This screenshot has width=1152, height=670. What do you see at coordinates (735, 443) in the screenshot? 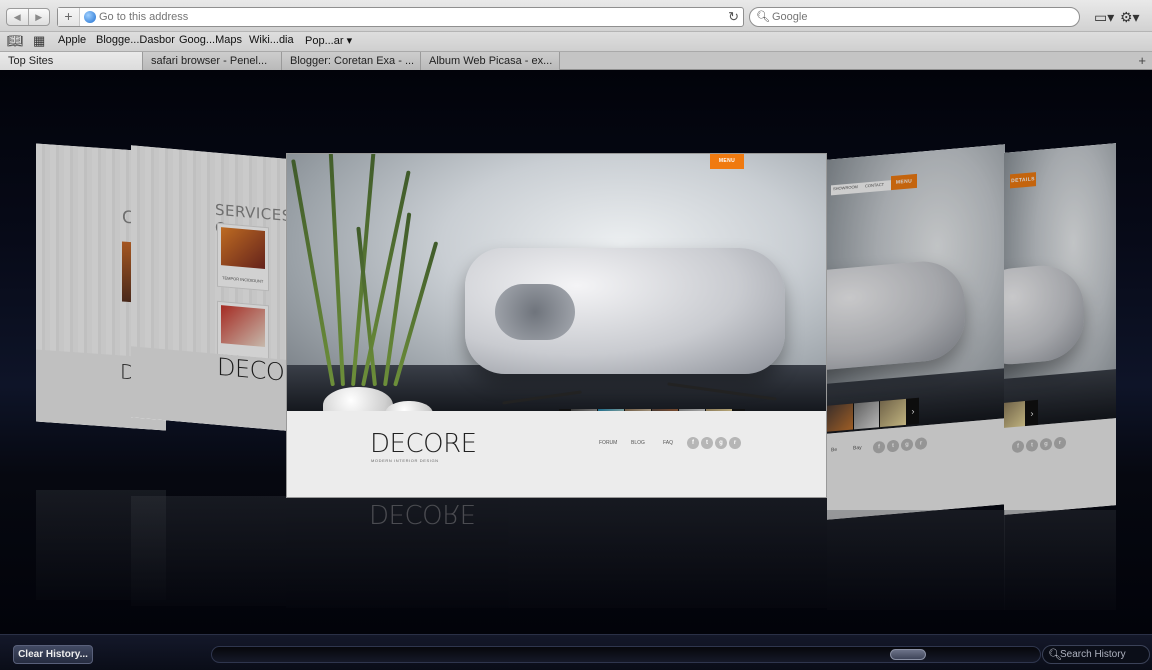
I see `rss-icon: r` at bounding box center [735, 443].